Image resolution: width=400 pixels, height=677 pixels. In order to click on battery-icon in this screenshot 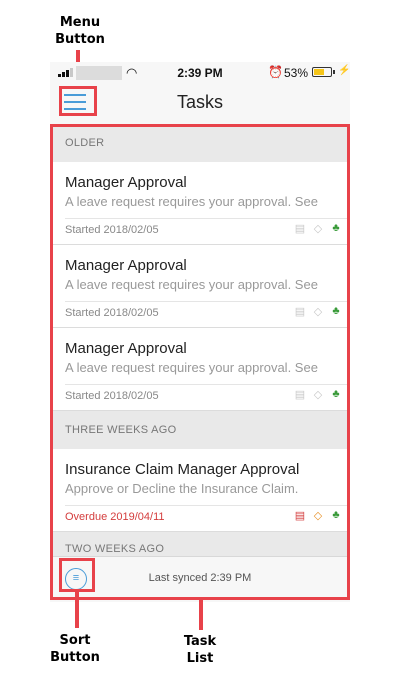, I will do `click(323, 72)`.